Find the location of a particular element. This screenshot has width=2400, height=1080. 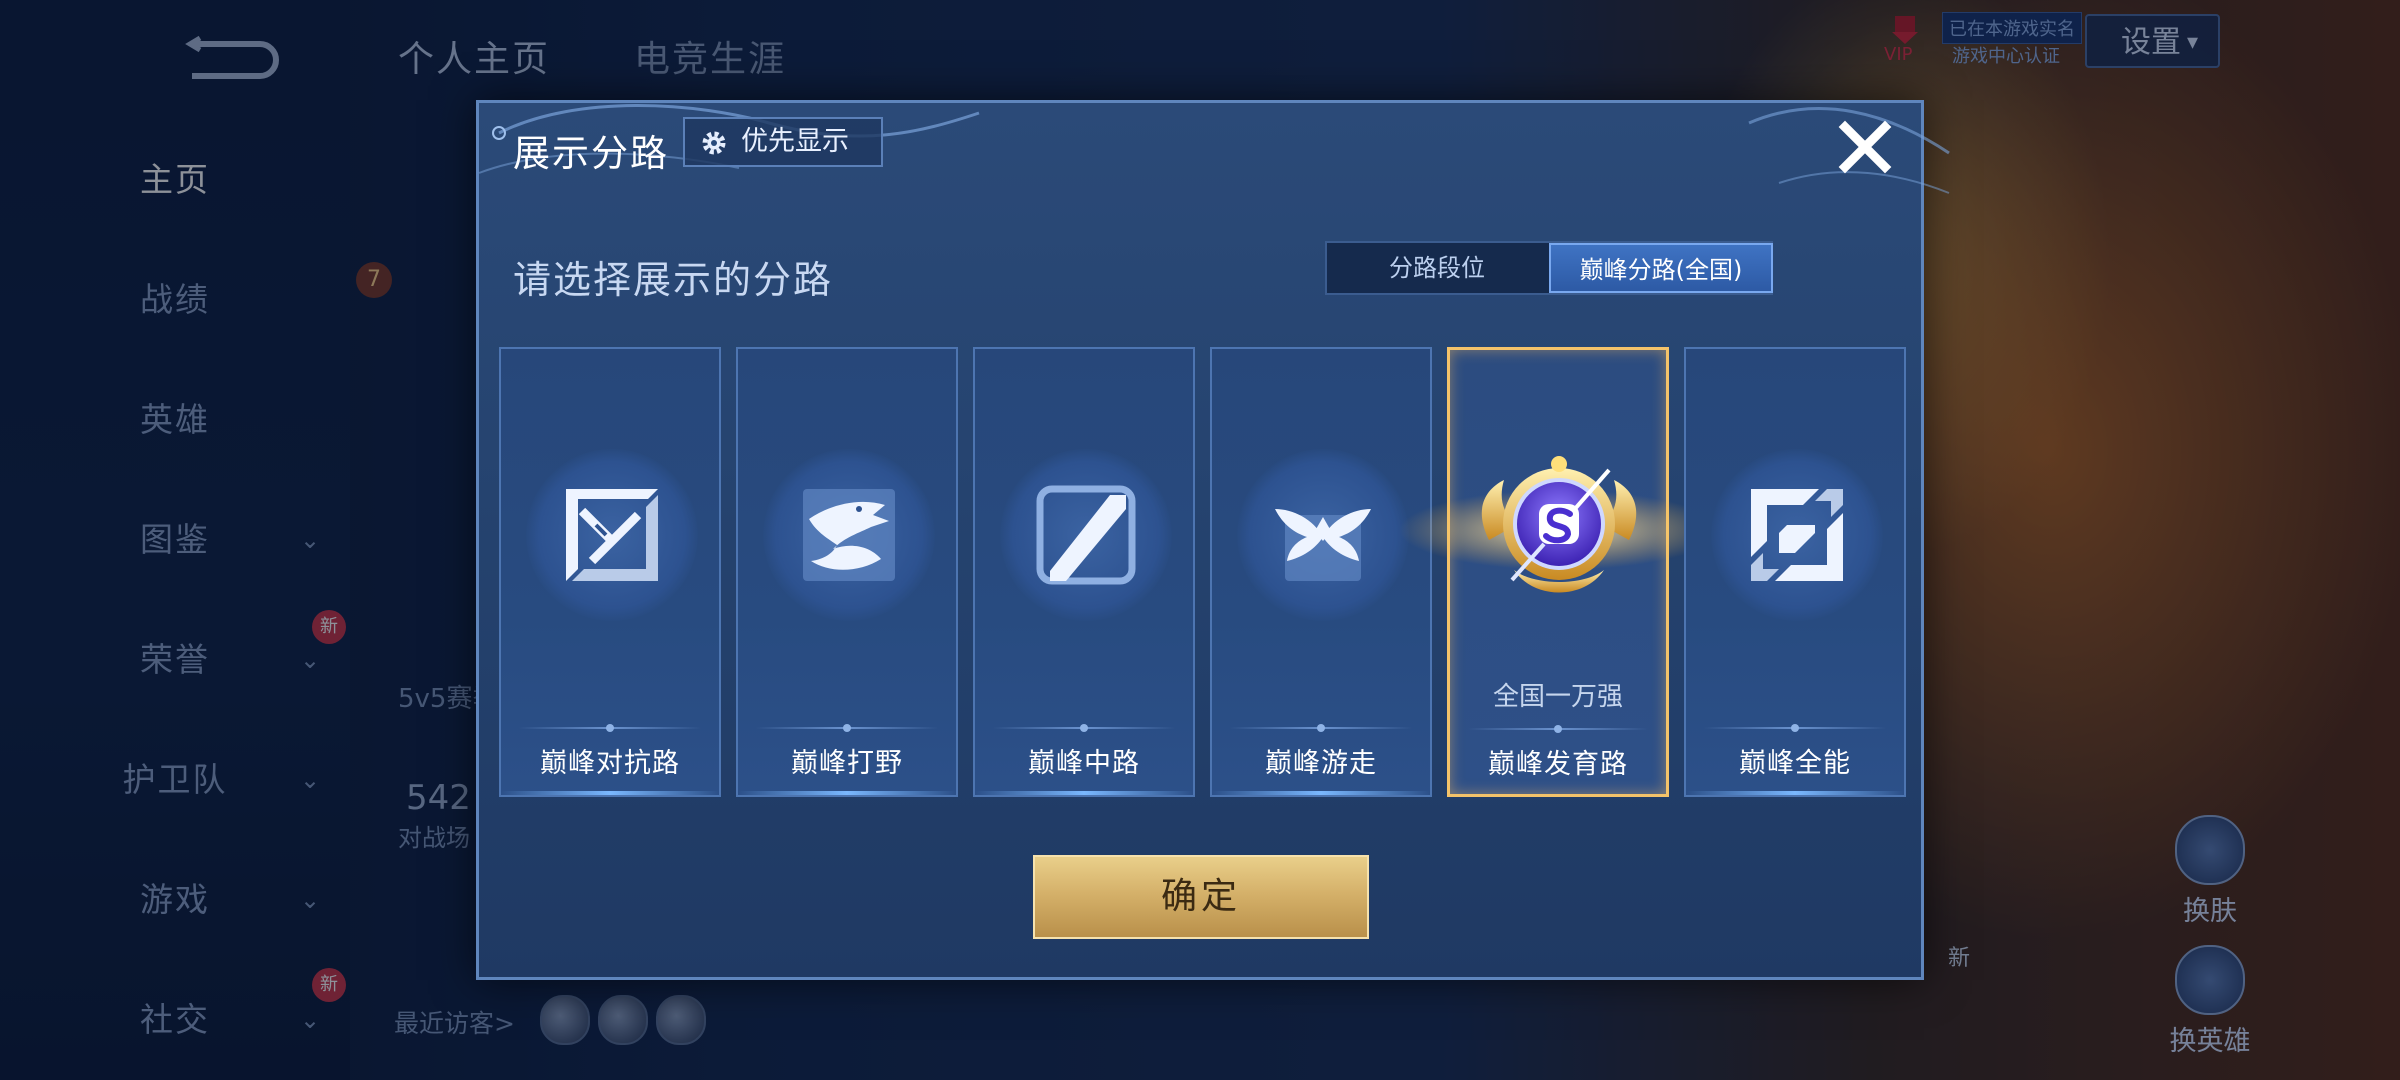

lane-label: 巅峰打野 is located at coordinates (847, 763).